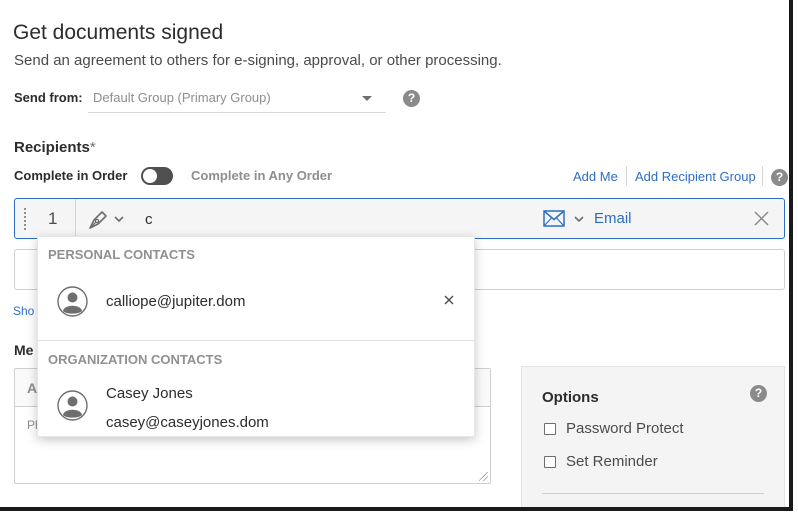 The height and width of the screenshot is (517, 798). Describe the element at coordinates (761, 218) in the screenshot. I see `close-icon` at that location.